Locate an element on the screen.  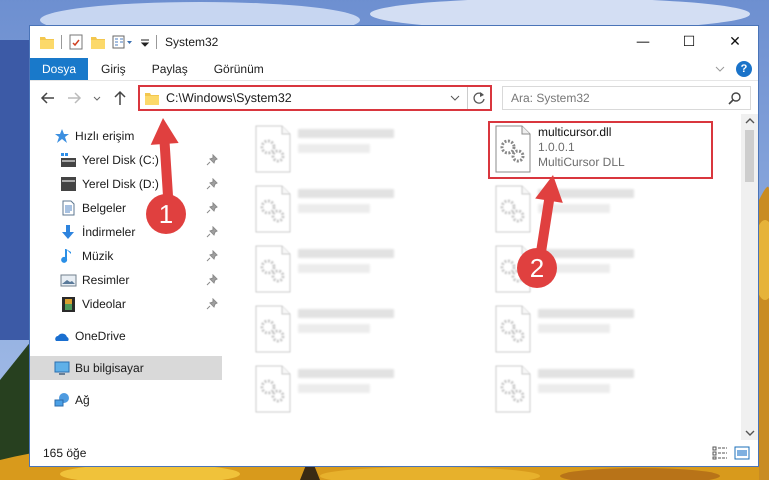
dll-file-icon is located at coordinates (513, 149).